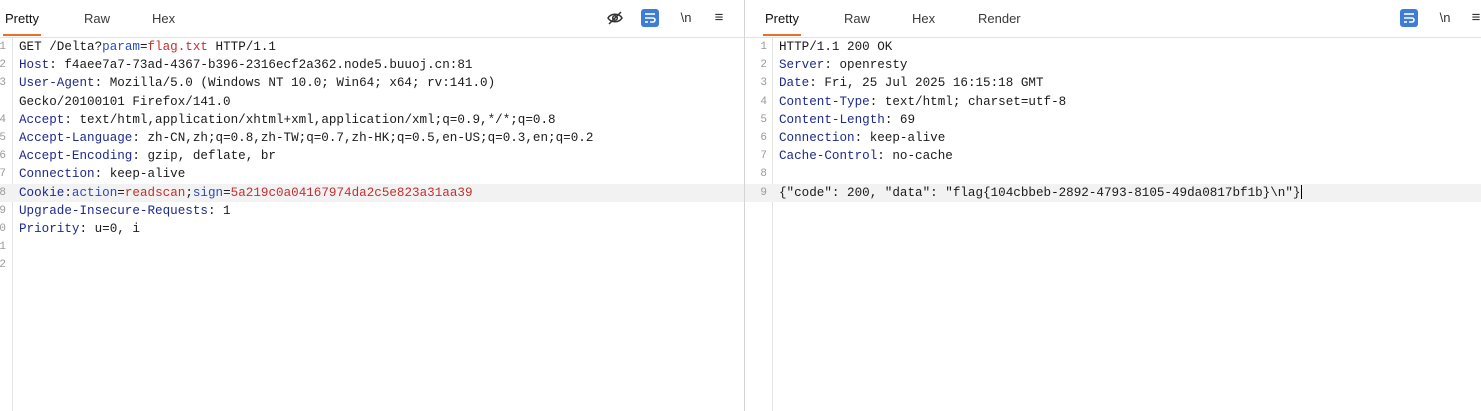 The image size is (1481, 411). Describe the element at coordinates (125, 102) in the screenshot. I see `request-line-text: Gecko/20100101 Firefox/141.0` at that location.